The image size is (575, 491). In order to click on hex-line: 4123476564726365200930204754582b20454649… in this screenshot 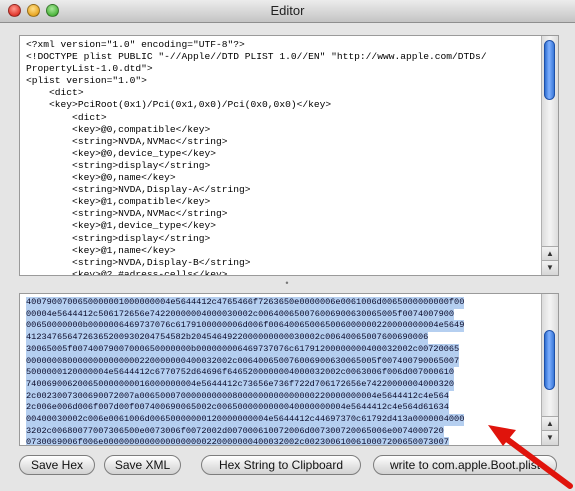, I will do `click(227, 338)`.